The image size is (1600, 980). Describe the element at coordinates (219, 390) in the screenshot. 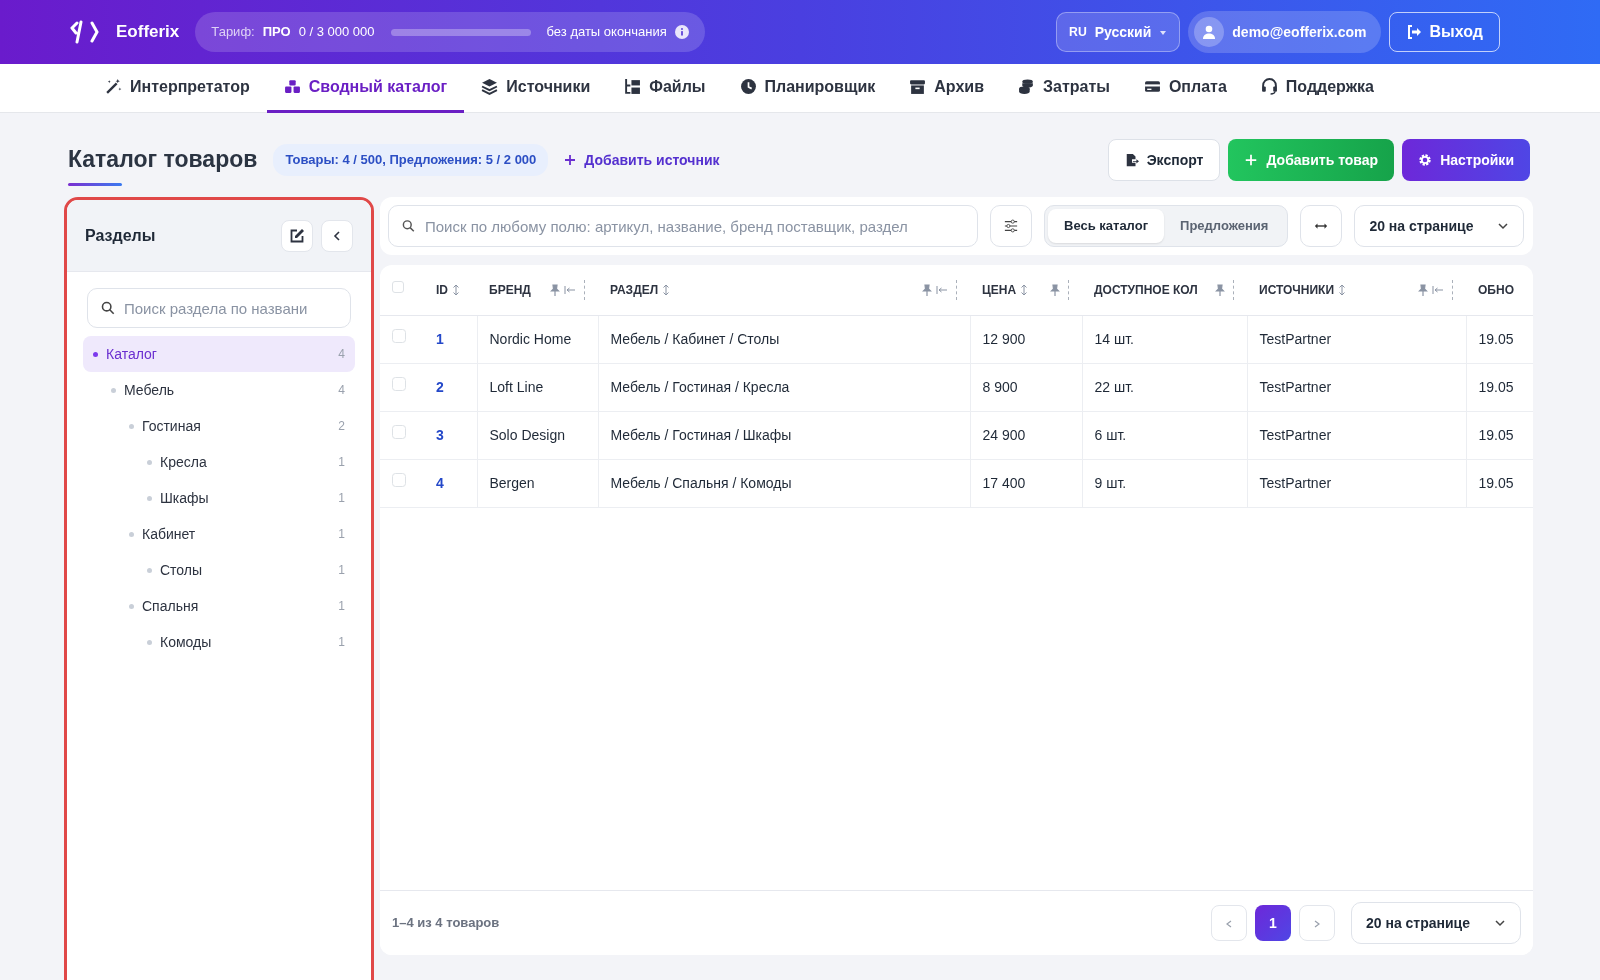

I see `tree-item: Мебель 4` at that location.